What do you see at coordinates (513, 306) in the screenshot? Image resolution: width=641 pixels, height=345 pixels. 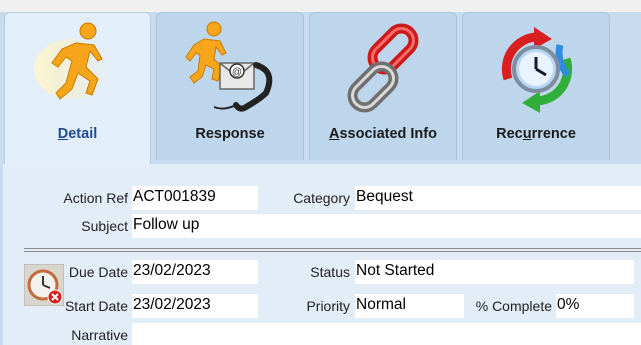 I see `percent-complete-label: % Complete` at bounding box center [513, 306].